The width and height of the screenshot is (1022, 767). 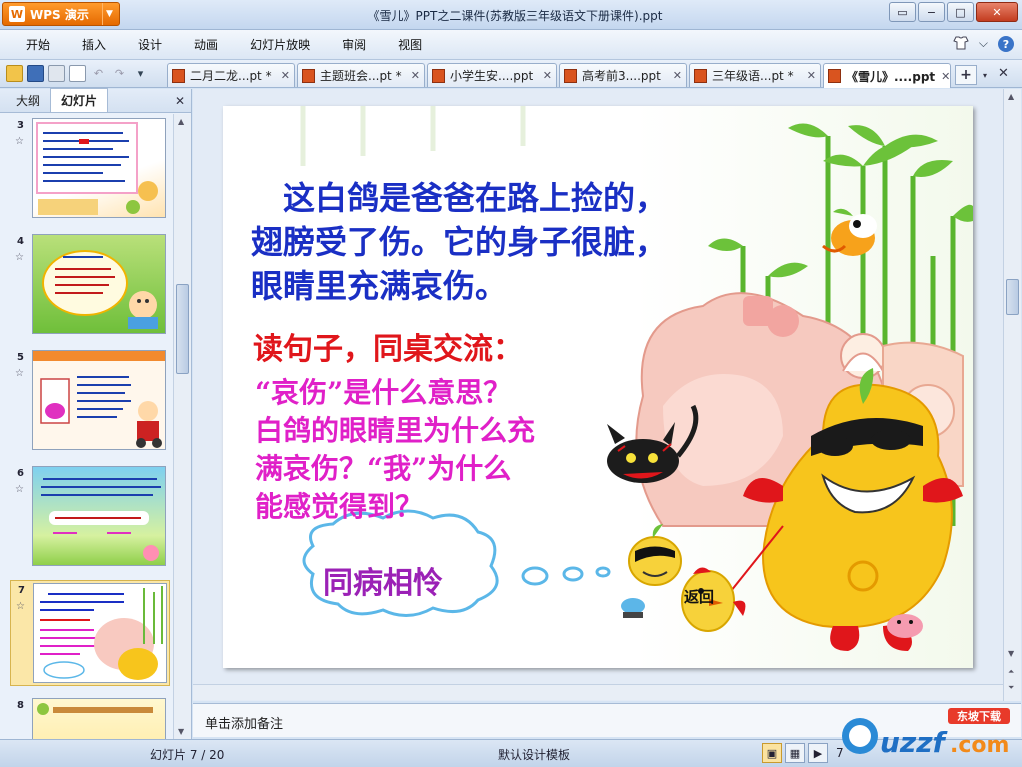 I want to click on next-slide-icon: ⏷, so click(x=1011, y=688).